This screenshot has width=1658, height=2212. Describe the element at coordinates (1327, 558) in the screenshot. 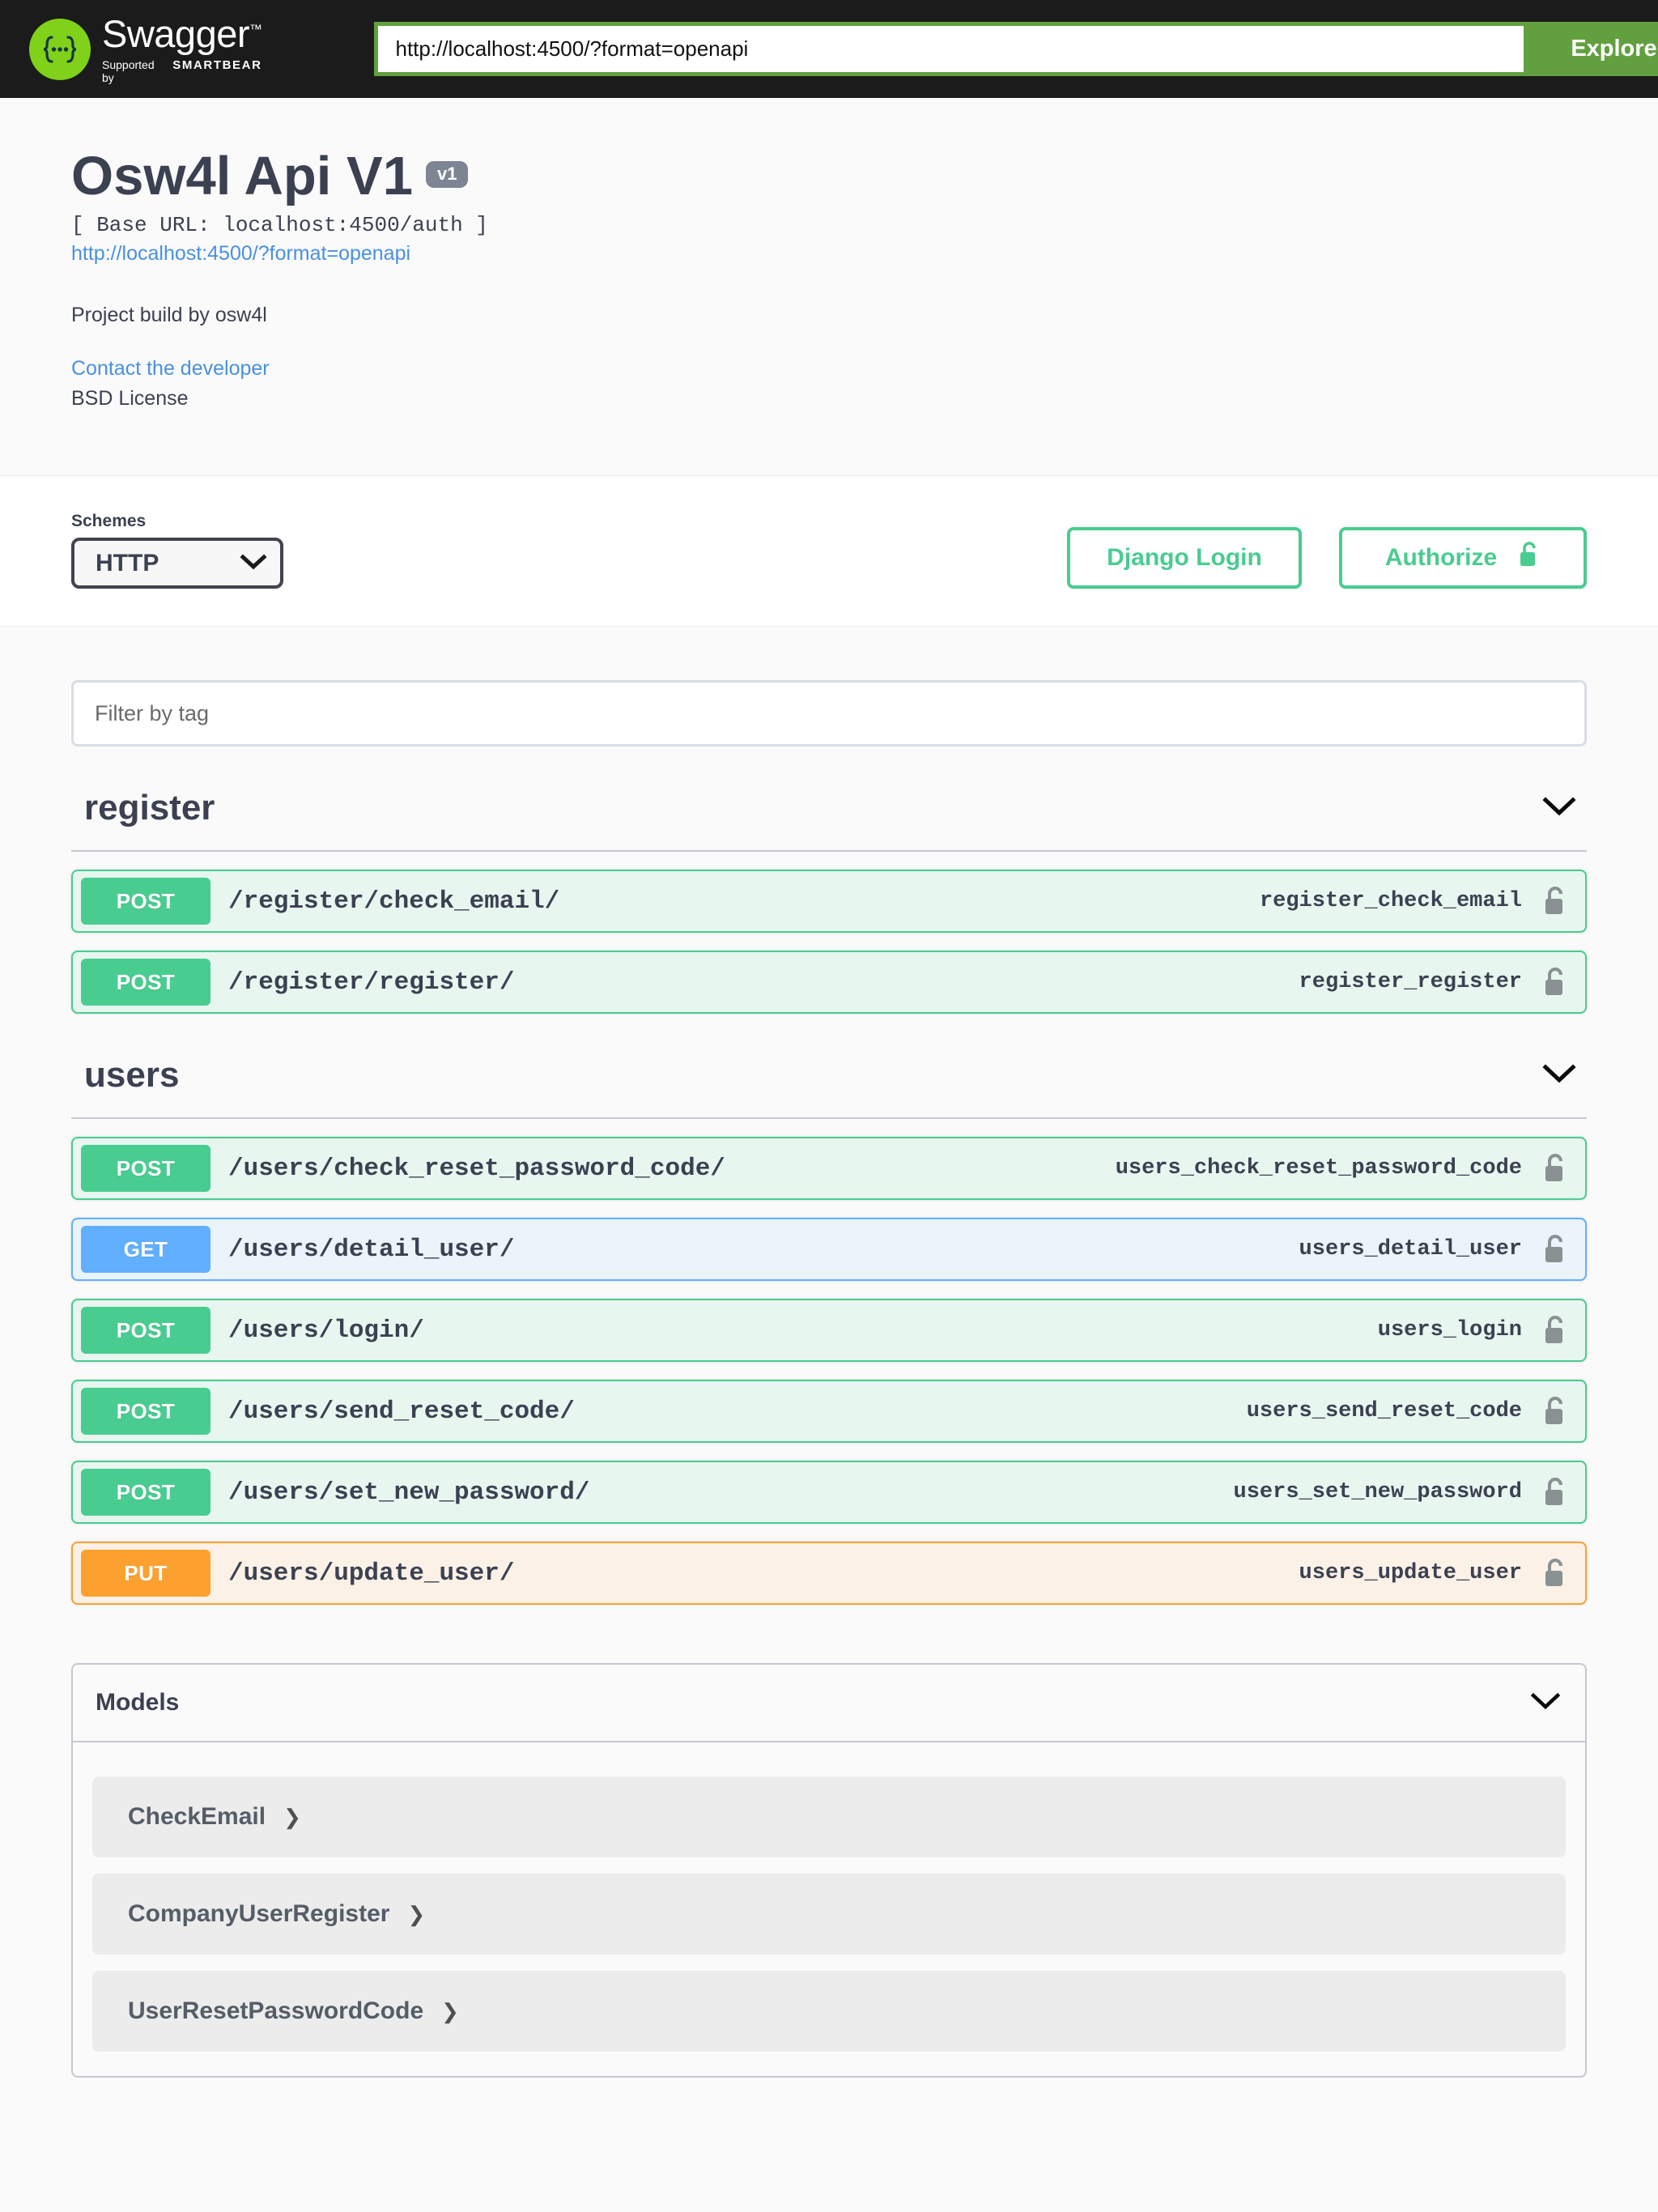

I see `auth-buttons-group: Django Login Authorize` at that location.